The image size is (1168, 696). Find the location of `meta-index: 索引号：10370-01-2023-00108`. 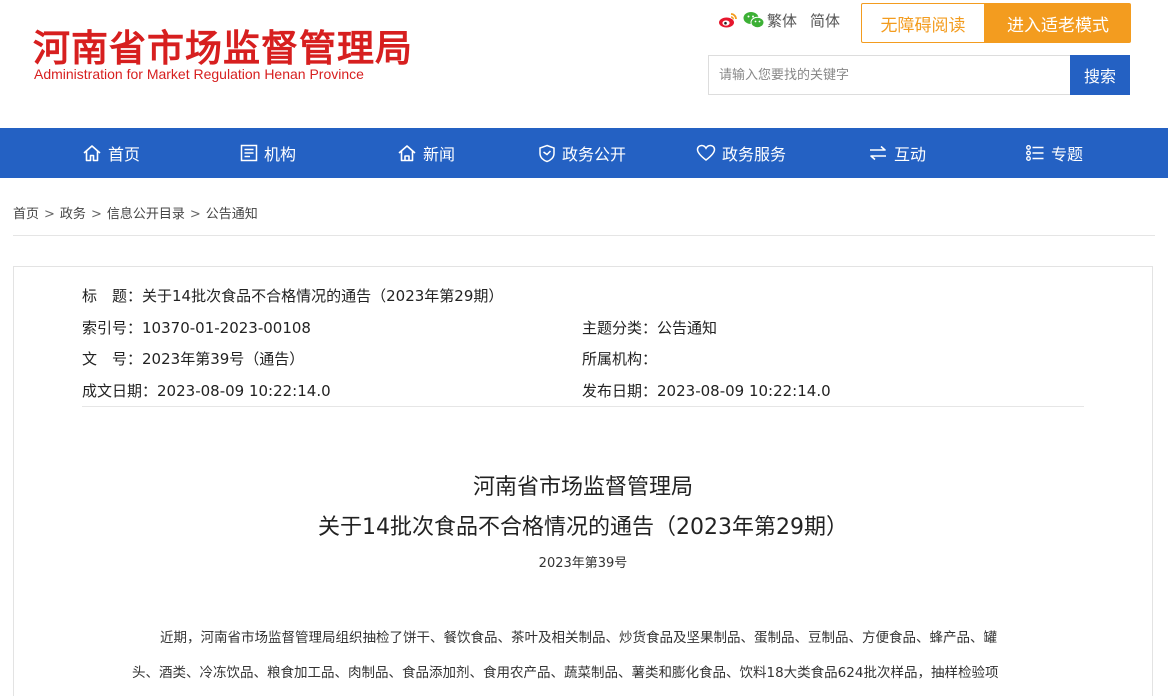

meta-index: 索引号：10370-01-2023-00108 is located at coordinates (196, 327).